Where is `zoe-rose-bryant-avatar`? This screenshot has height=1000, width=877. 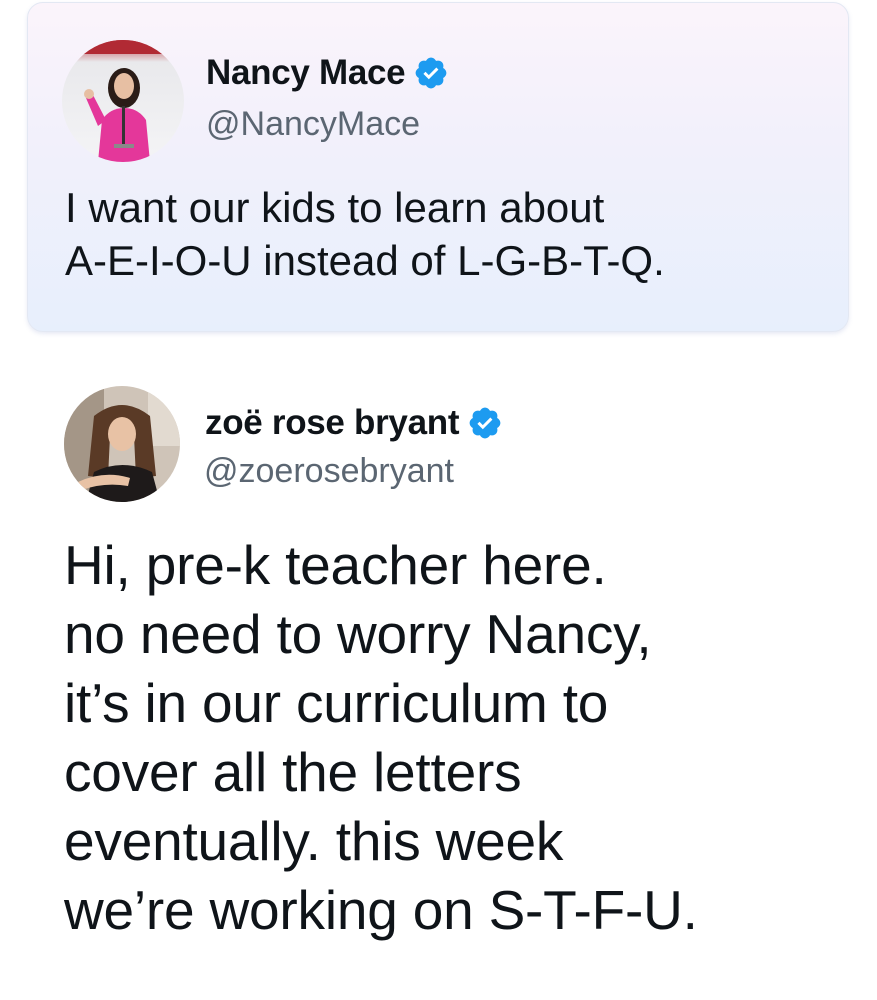
zoe-rose-bryant-avatar is located at coordinates (122, 444).